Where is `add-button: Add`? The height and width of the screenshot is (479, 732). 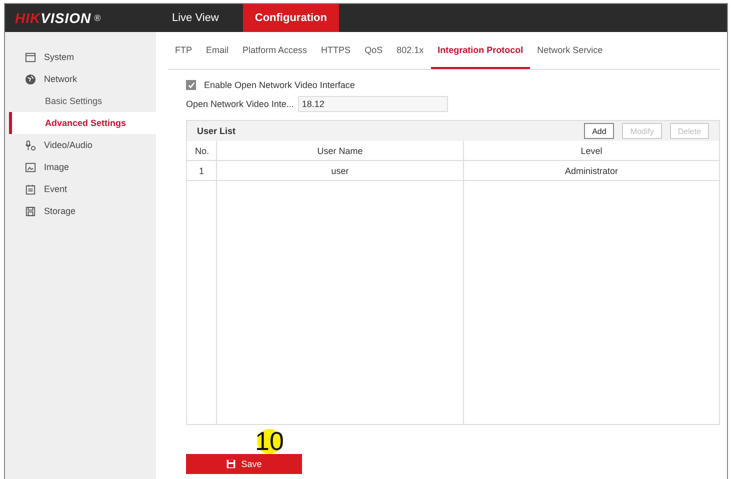
add-button: Add is located at coordinates (599, 131).